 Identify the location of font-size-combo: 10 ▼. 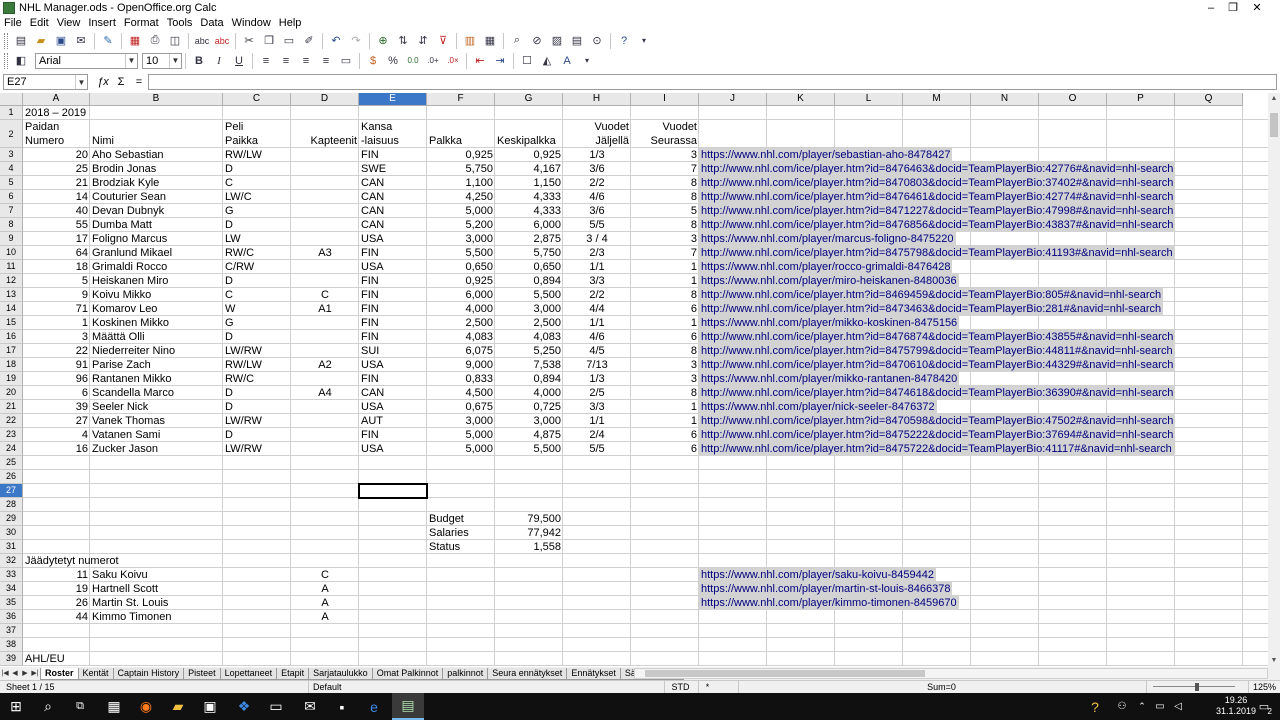
(162, 60).